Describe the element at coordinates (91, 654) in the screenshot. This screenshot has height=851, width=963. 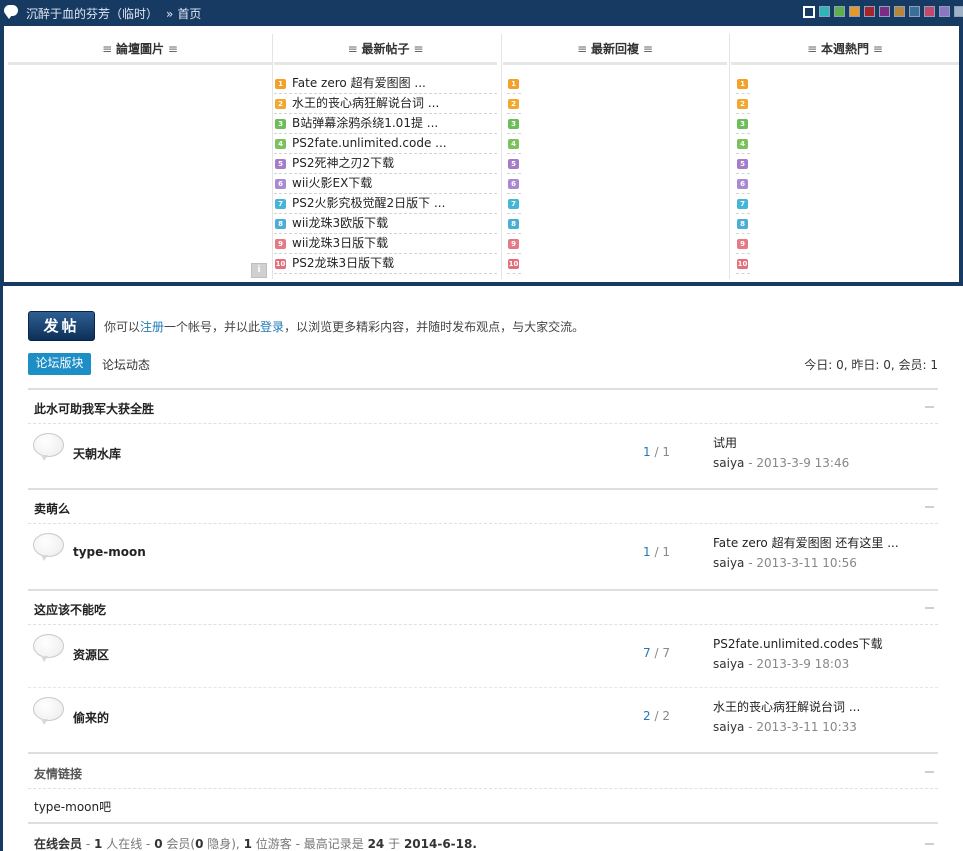
I see `forum-name: 资源区` at that location.